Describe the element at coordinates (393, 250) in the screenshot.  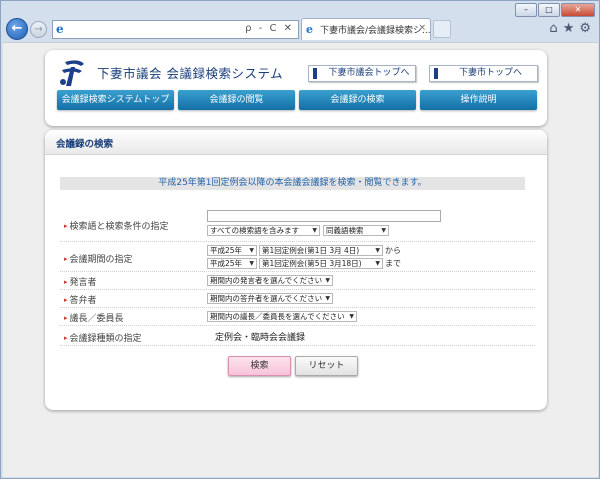
I see `from-suffix: から` at that location.